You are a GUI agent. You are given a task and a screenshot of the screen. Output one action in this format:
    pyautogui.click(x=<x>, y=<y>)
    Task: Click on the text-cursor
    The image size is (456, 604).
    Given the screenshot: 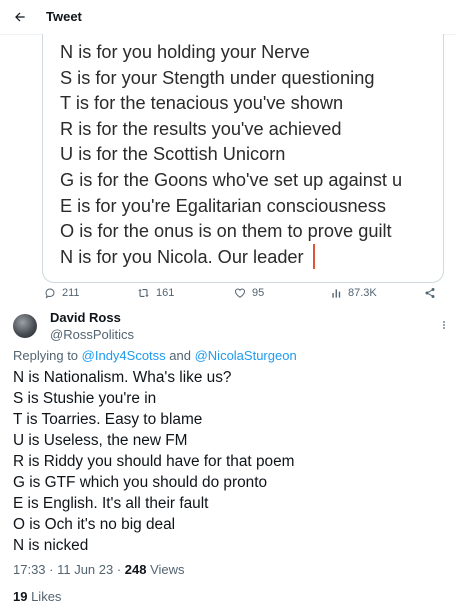 What is the action you would take?
    pyautogui.click(x=314, y=256)
    